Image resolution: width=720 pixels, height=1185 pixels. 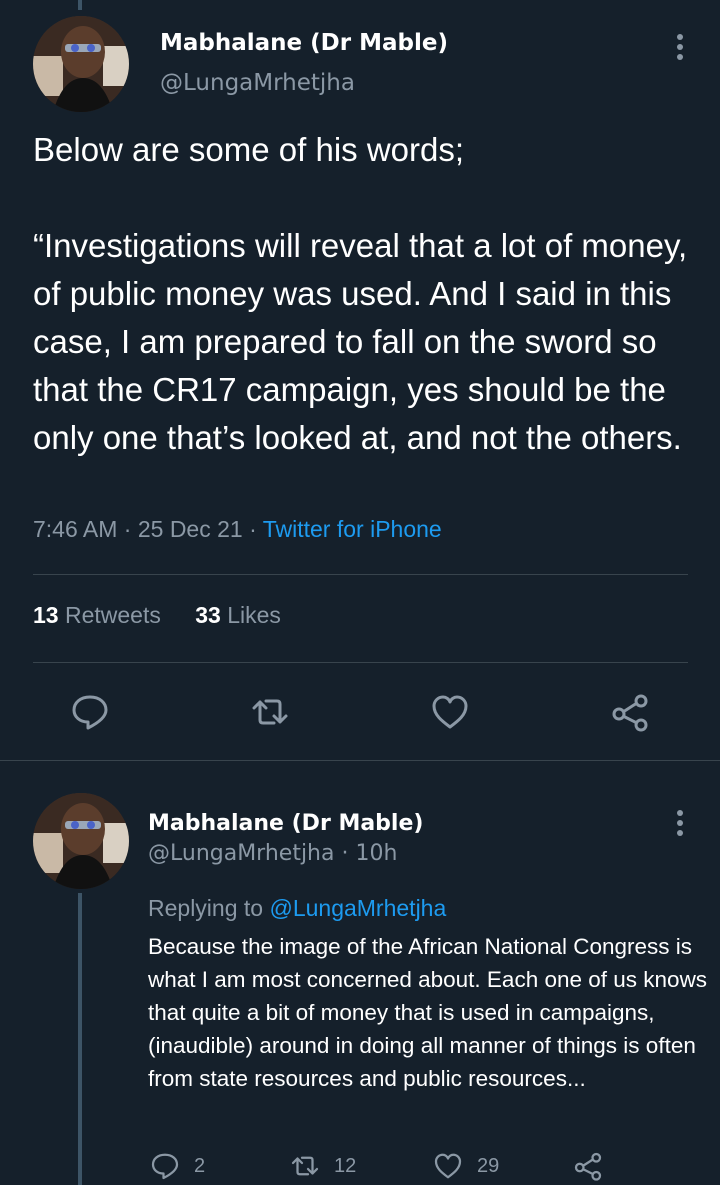 What do you see at coordinates (376, 853) in the screenshot?
I see `reply-time: 10h` at bounding box center [376, 853].